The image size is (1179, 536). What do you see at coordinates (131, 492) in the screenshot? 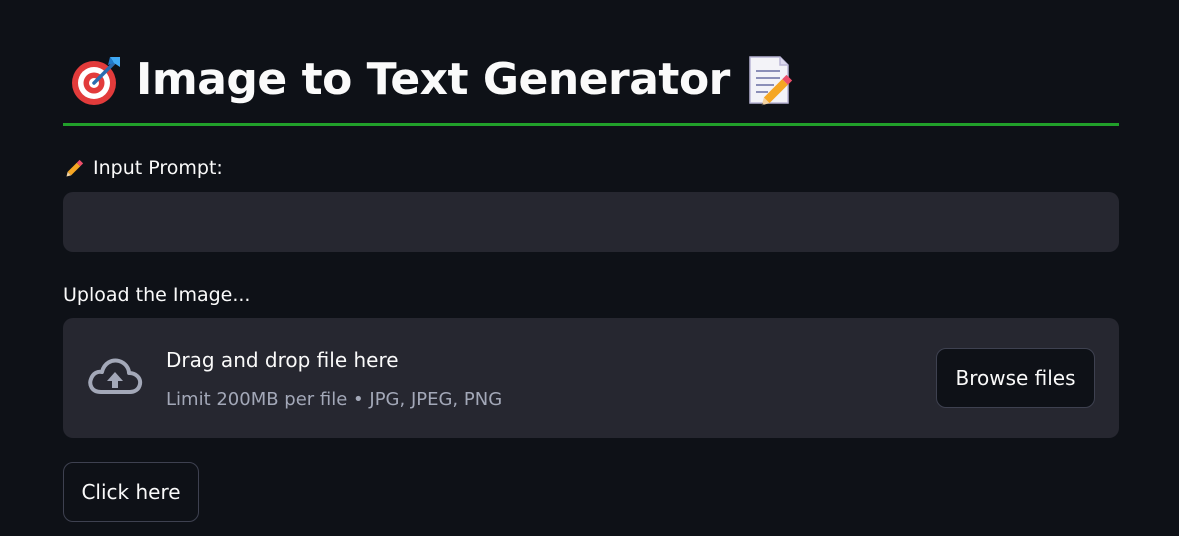
I see `submit-button: Click here` at bounding box center [131, 492].